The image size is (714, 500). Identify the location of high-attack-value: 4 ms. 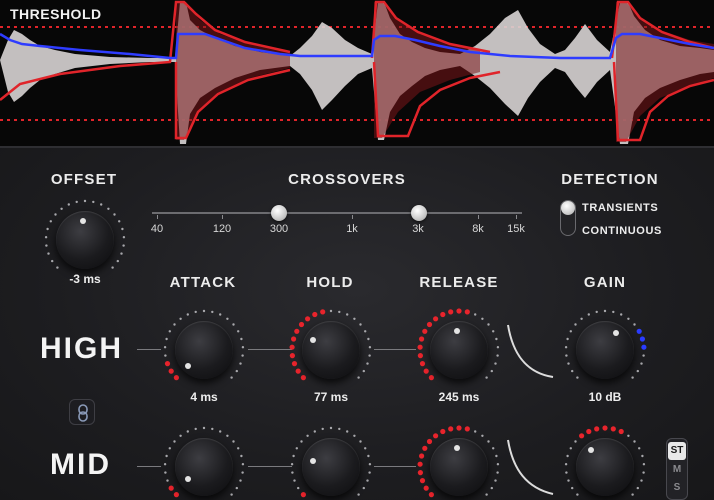
(204, 397).